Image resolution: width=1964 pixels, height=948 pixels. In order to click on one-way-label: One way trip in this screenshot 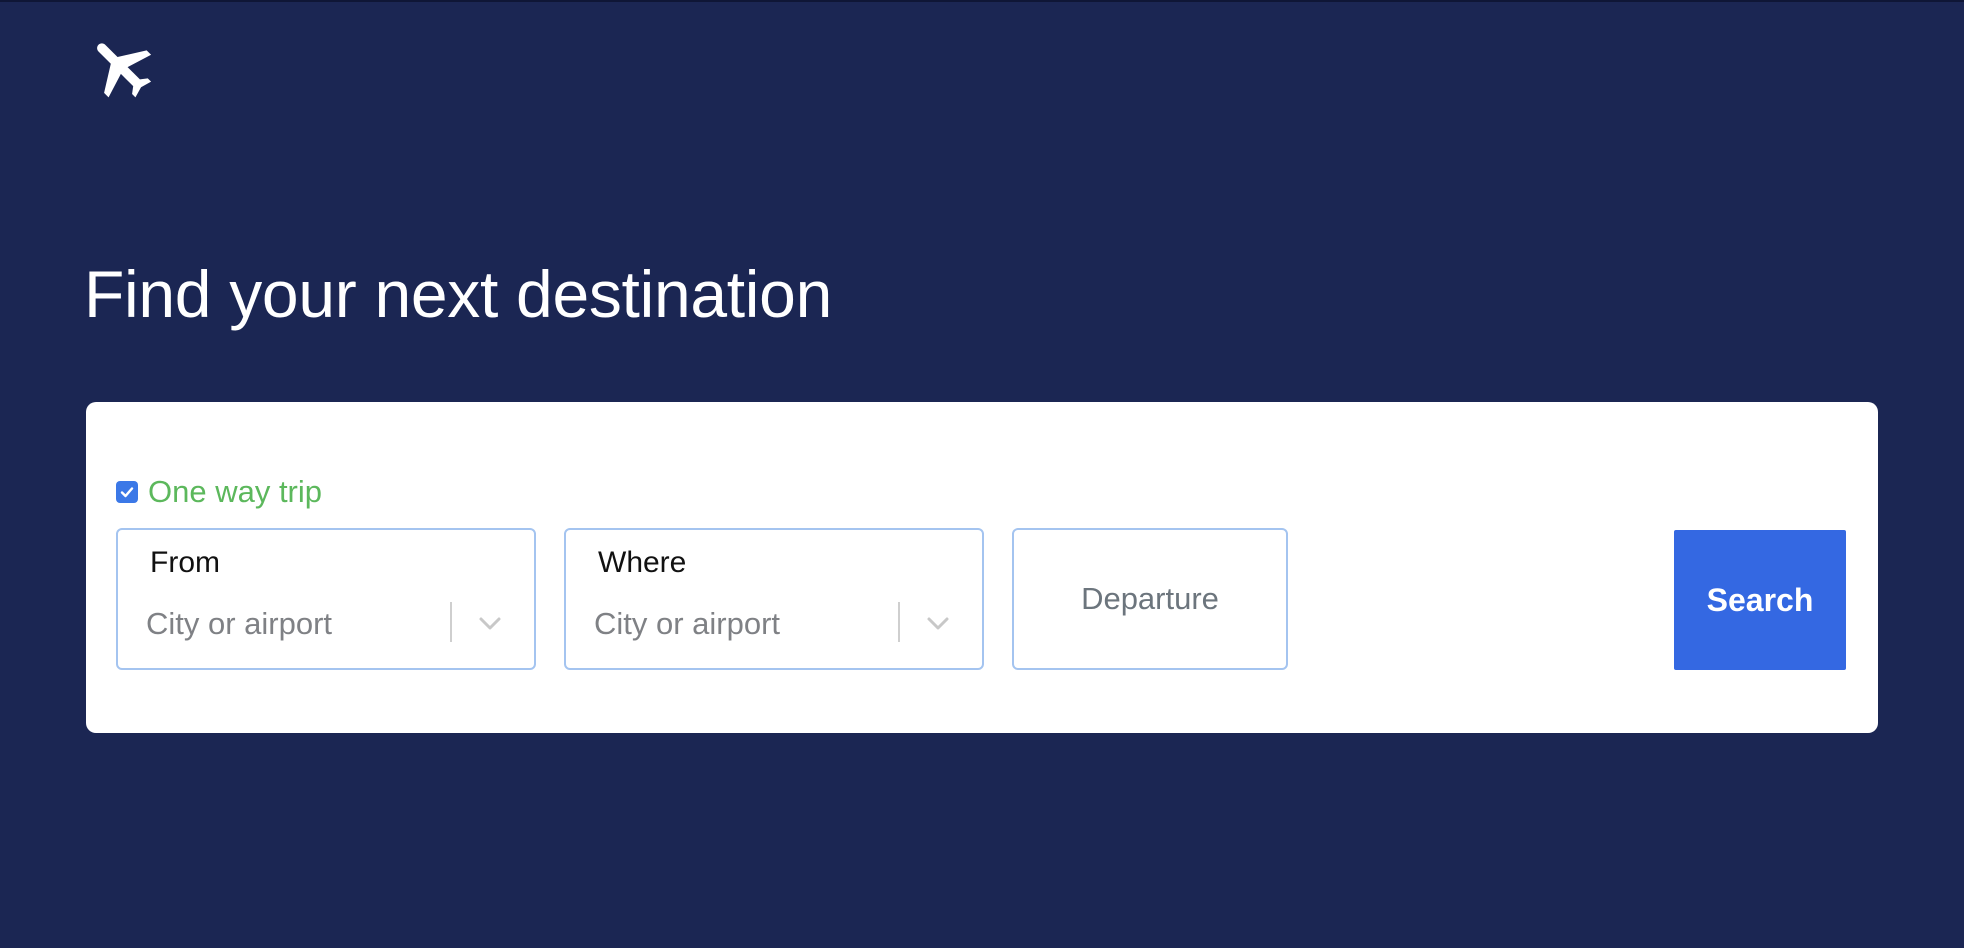, I will do `click(235, 491)`.